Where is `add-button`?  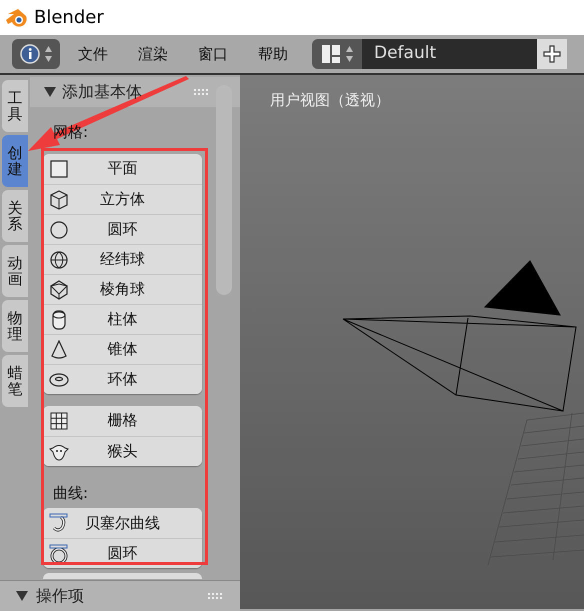
add-button is located at coordinates (552, 54).